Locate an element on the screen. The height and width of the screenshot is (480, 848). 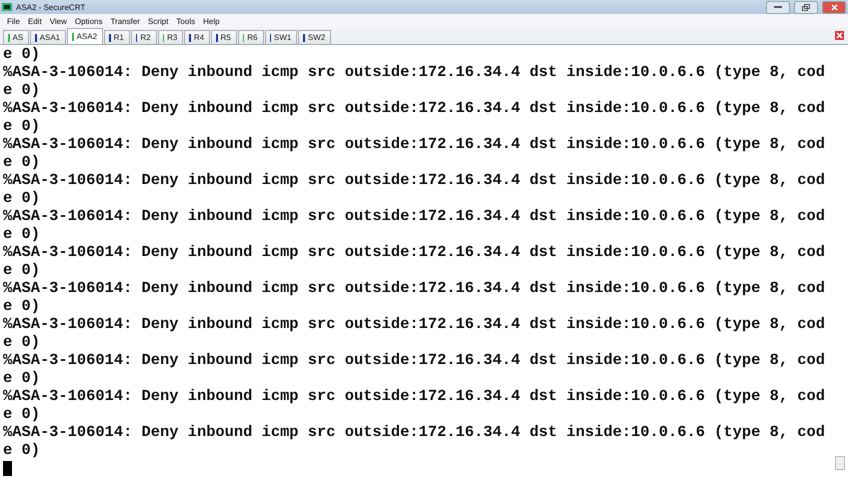
session-tab: SW1 is located at coordinates (281, 37).